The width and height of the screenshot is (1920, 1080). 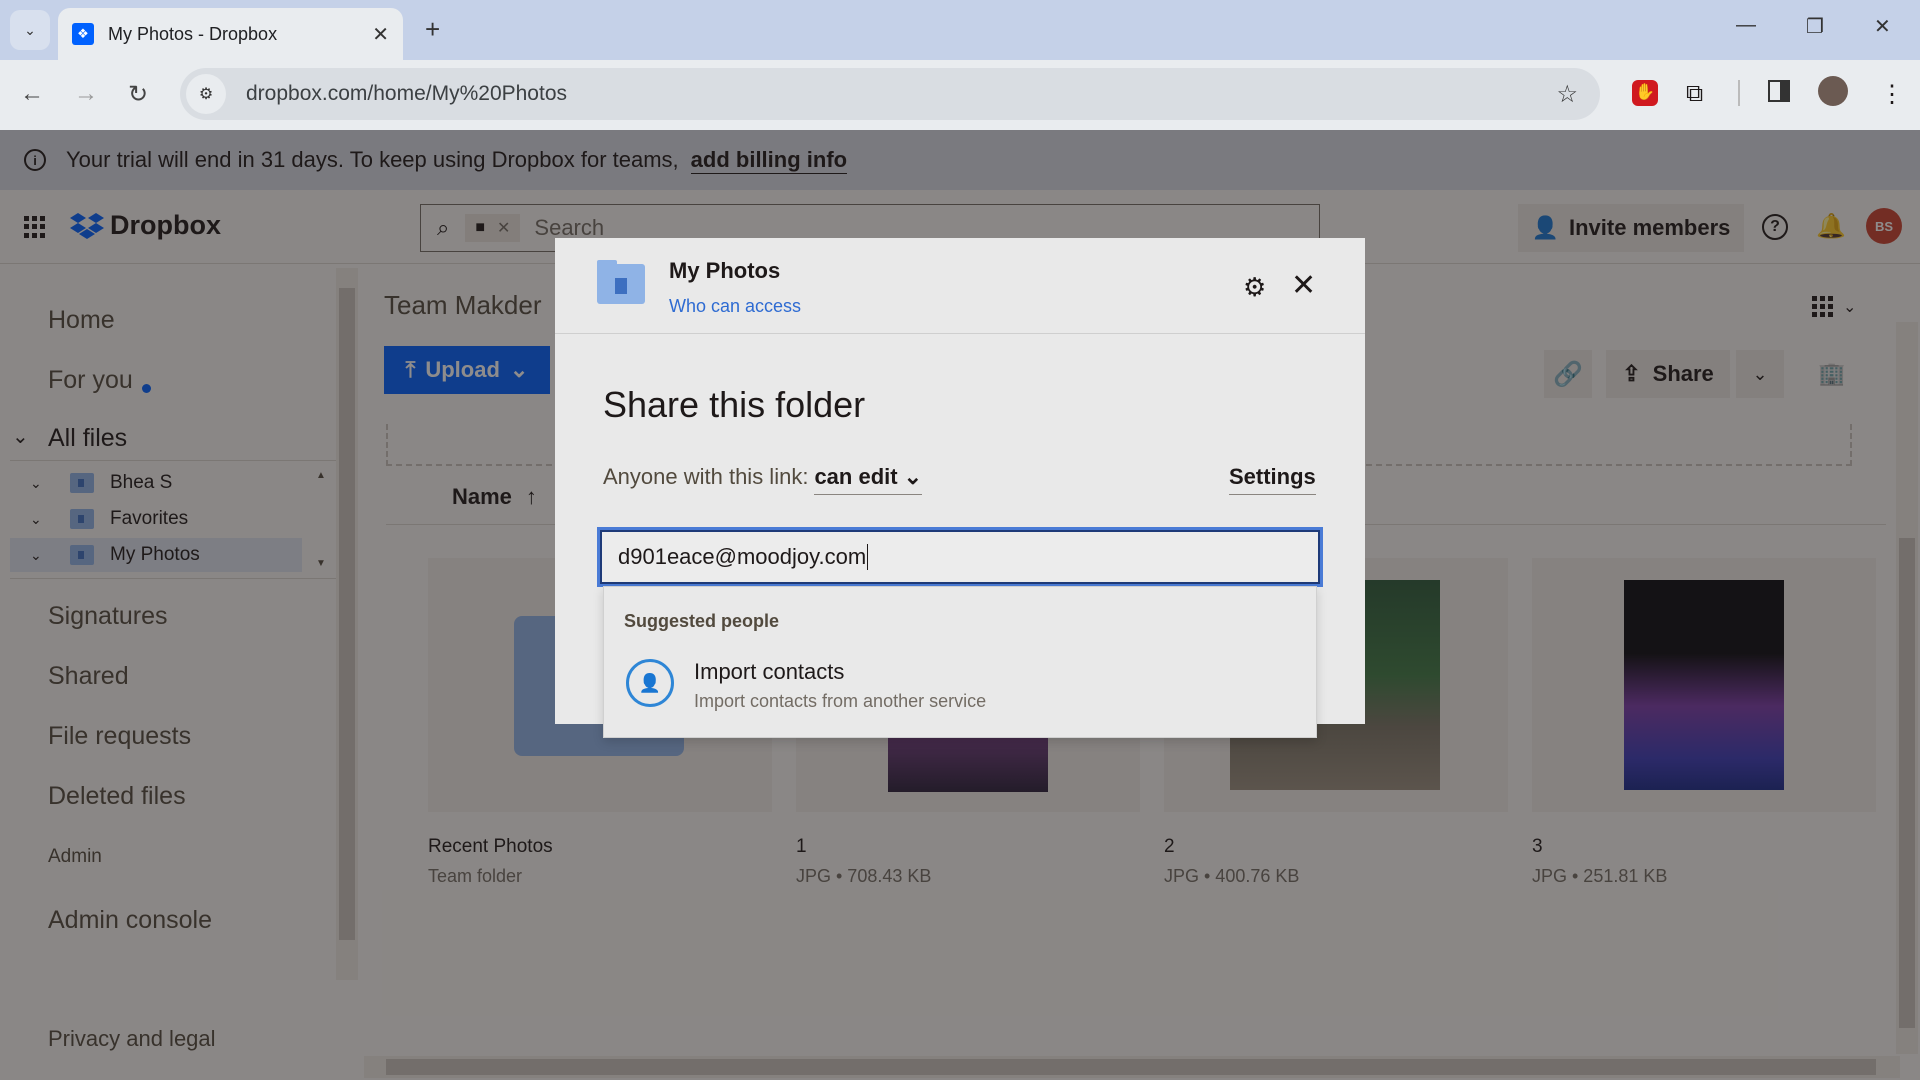 What do you see at coordinates (1254, 287) in the screenshot?
I see `gear-icon: ⚙` at bounding box center [1254, 287].